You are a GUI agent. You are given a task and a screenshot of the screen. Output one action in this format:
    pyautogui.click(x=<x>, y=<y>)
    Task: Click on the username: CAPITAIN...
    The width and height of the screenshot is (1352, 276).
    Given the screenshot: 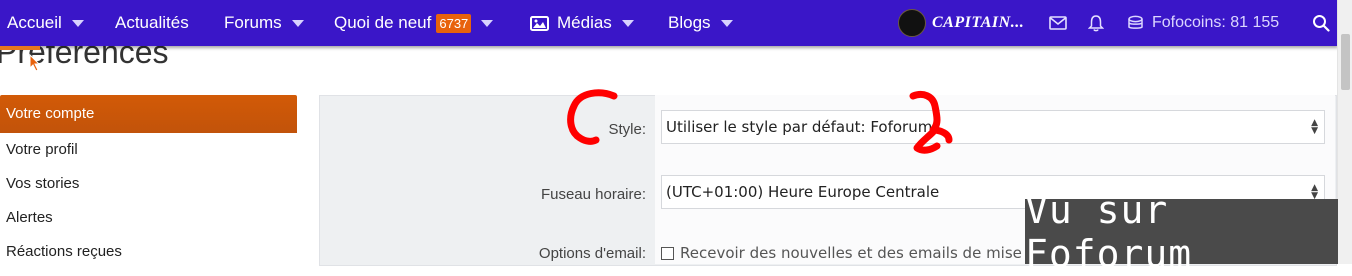 What is the action you would take?
    pyautogui.click(x=978, y=23)
    